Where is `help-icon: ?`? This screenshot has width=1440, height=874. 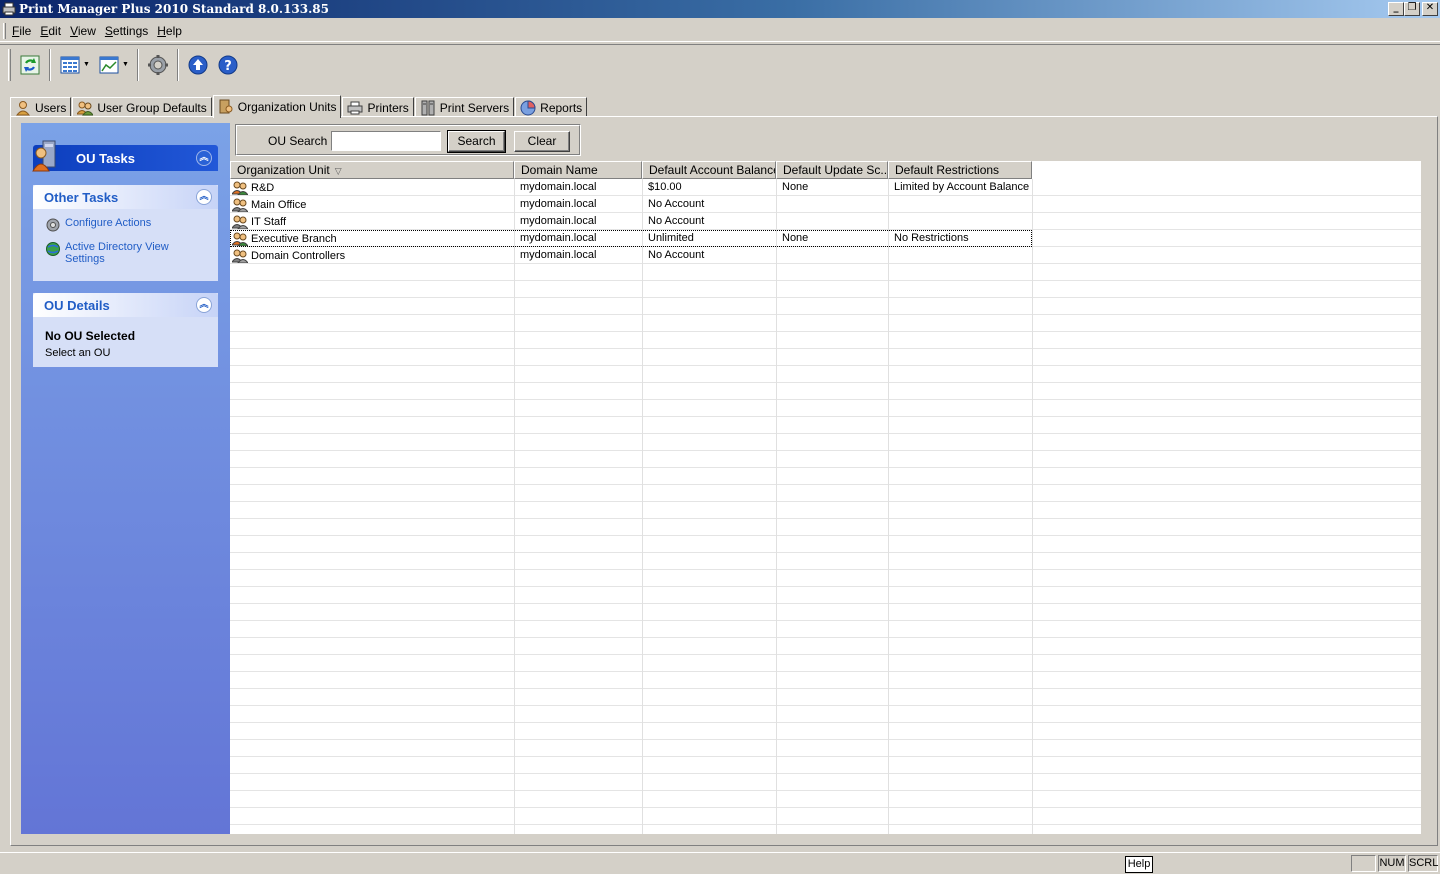
help-icon: ? is located at coordinates (228, 64).